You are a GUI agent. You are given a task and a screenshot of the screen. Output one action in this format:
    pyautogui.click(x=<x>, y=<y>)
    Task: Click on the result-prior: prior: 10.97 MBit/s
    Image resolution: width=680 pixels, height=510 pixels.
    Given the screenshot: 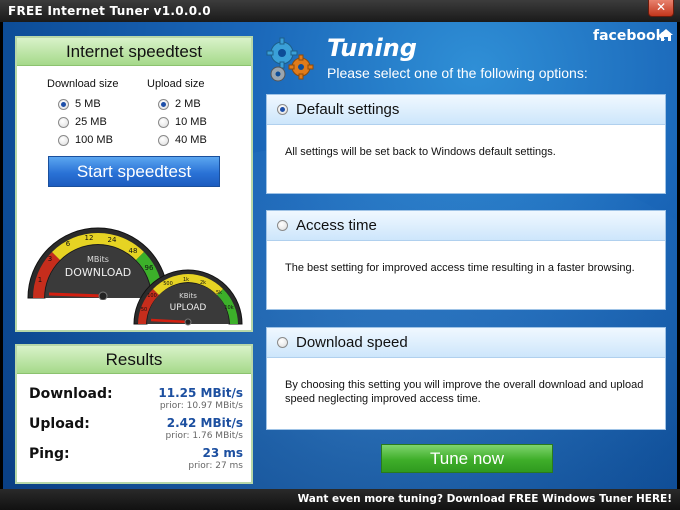 What is the action you would take?
    pyautogui.click(x=201, y=406)
    